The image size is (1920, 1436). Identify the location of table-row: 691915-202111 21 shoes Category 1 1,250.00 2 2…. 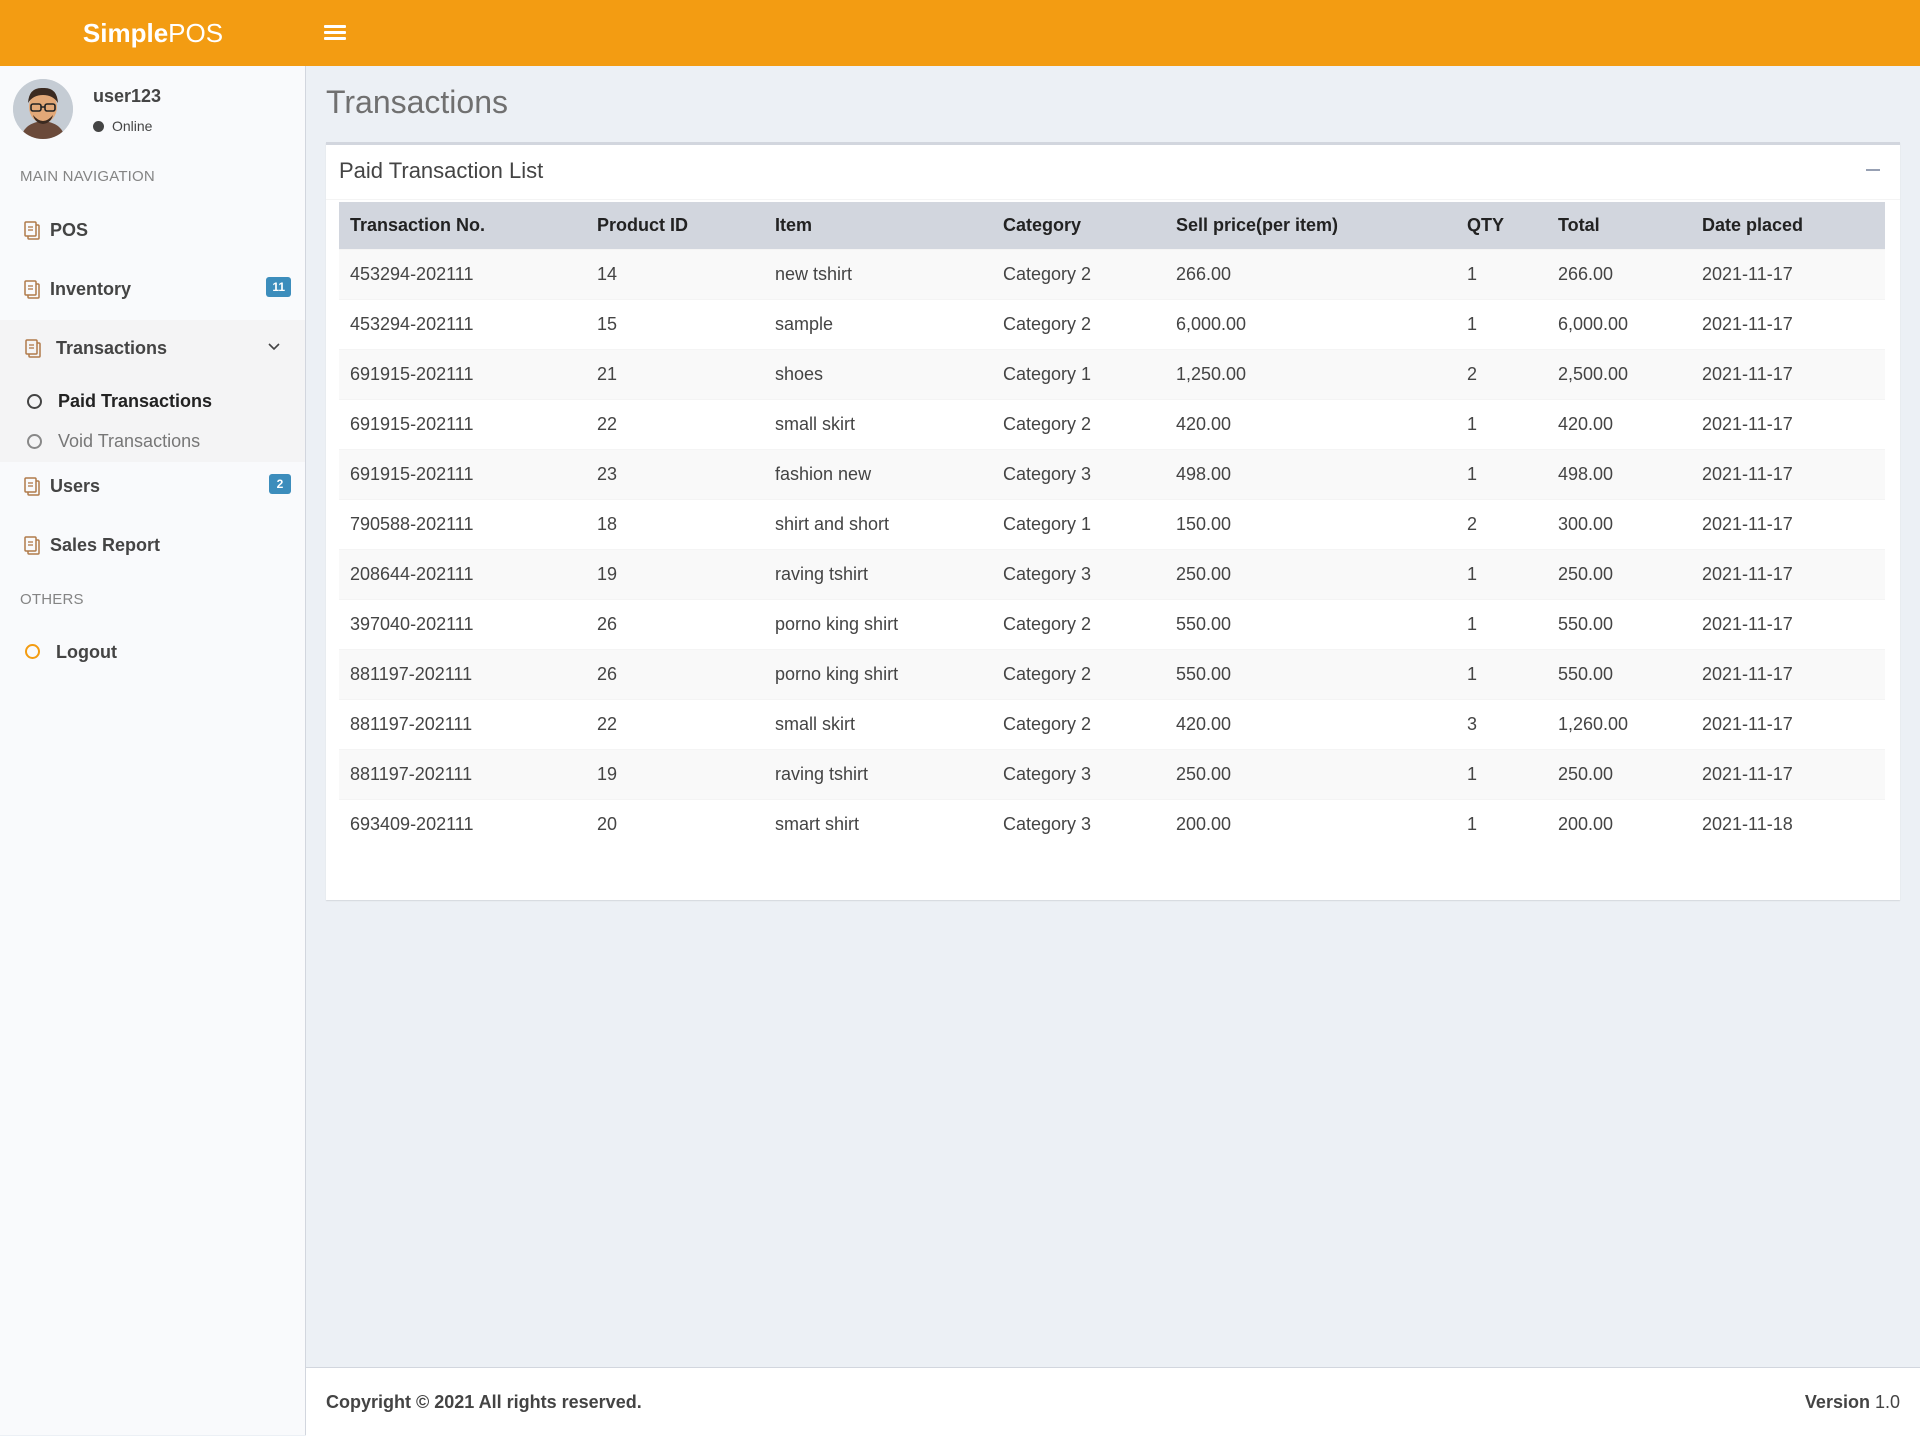
(1112, 374).